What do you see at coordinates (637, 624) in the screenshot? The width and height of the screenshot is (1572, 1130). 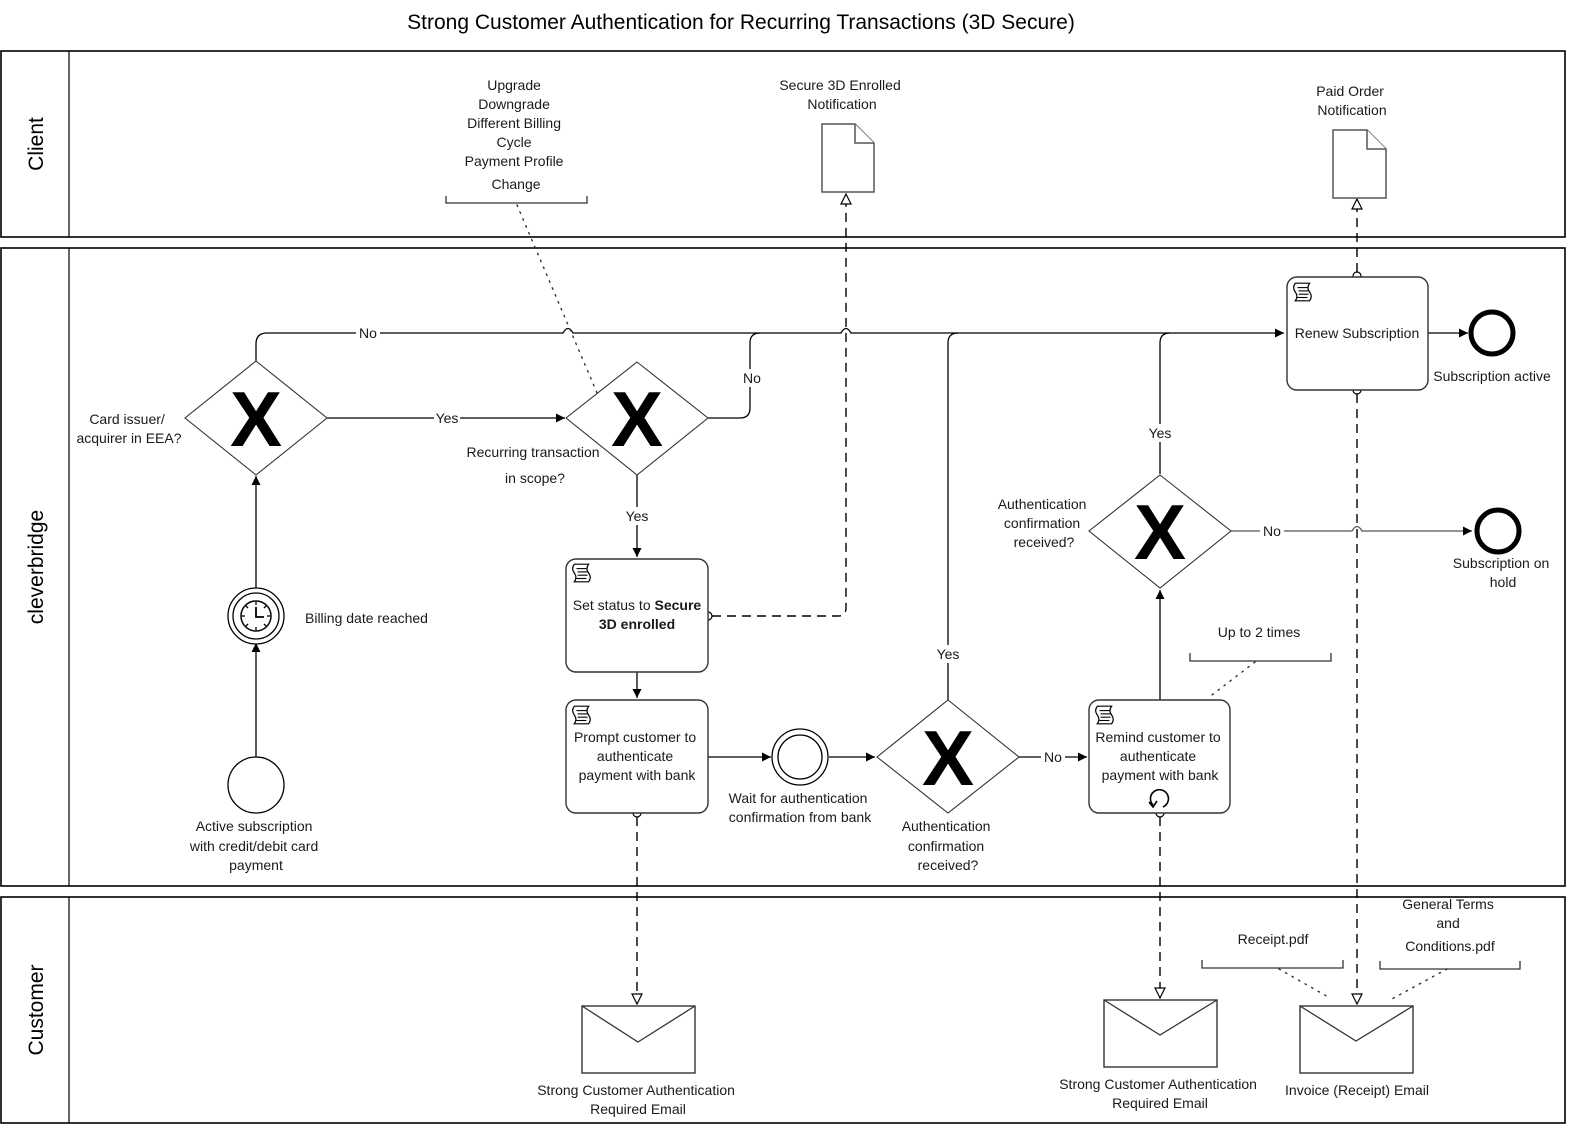 I see `task-set-status-bold-2: 3D enrolled` at bounding box center [637, 624].